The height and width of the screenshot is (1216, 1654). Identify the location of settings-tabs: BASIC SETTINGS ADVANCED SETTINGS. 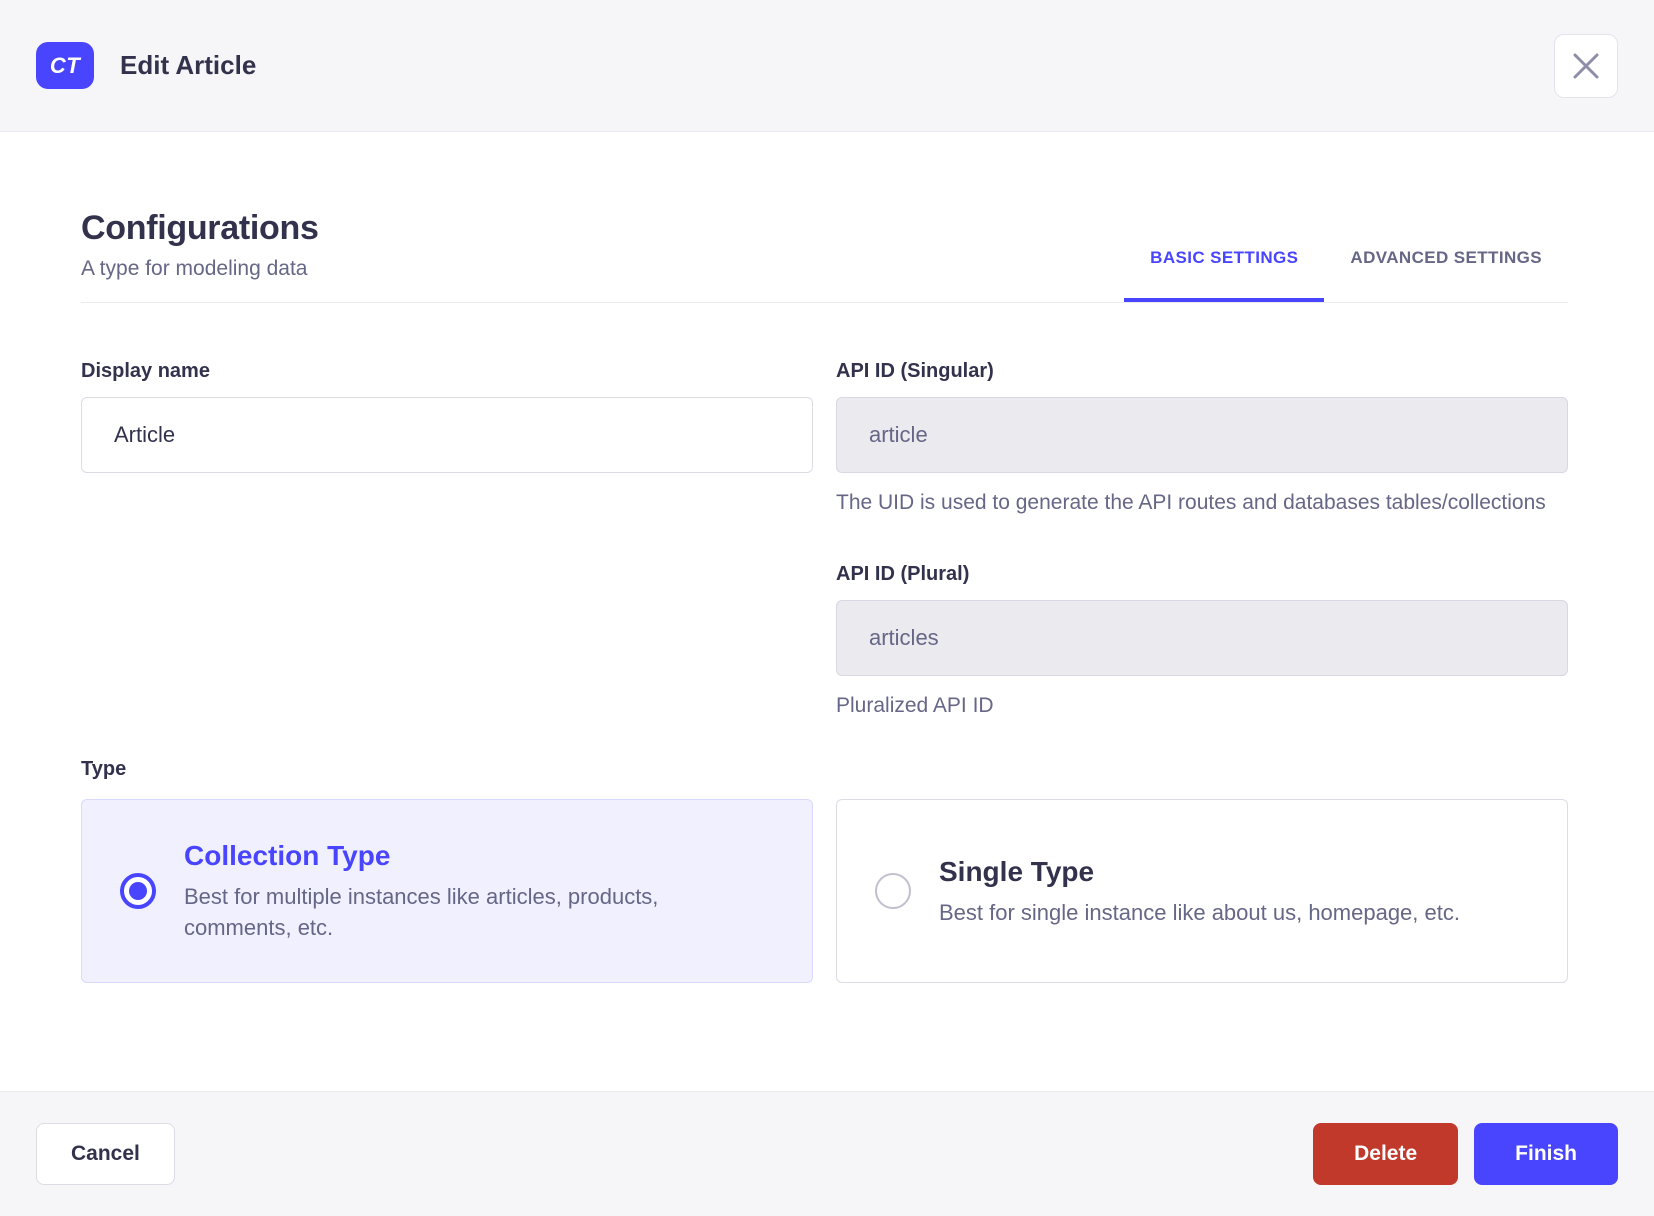
(1346, 275).